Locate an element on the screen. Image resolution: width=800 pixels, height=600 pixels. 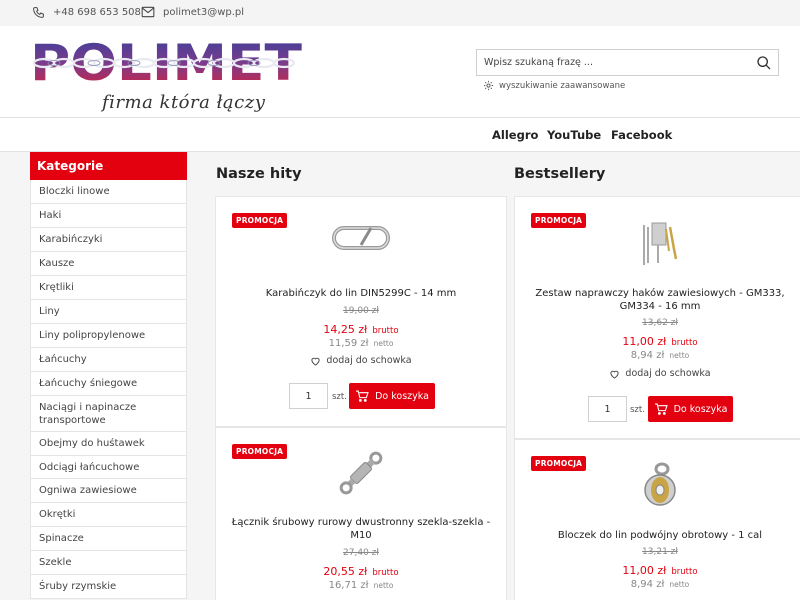
nav-youtube: YouTube is located at coordinates (574, 135).